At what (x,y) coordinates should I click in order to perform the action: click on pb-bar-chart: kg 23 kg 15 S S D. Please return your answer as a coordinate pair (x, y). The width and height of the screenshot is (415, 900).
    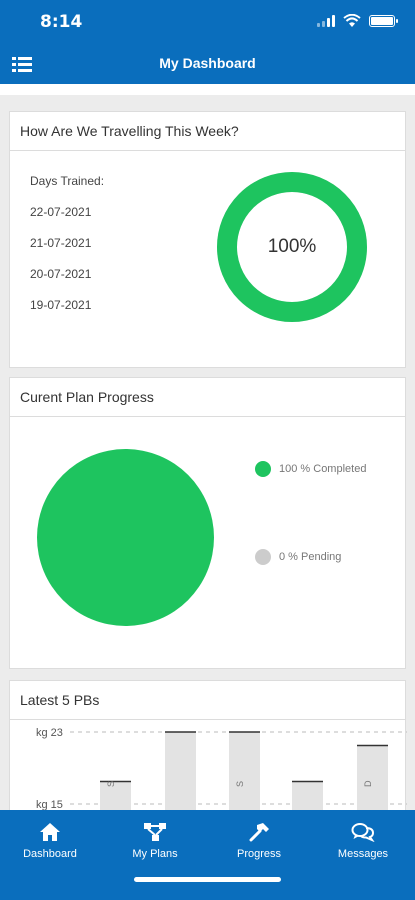
    Looking at the image, I should click on (221, 768).